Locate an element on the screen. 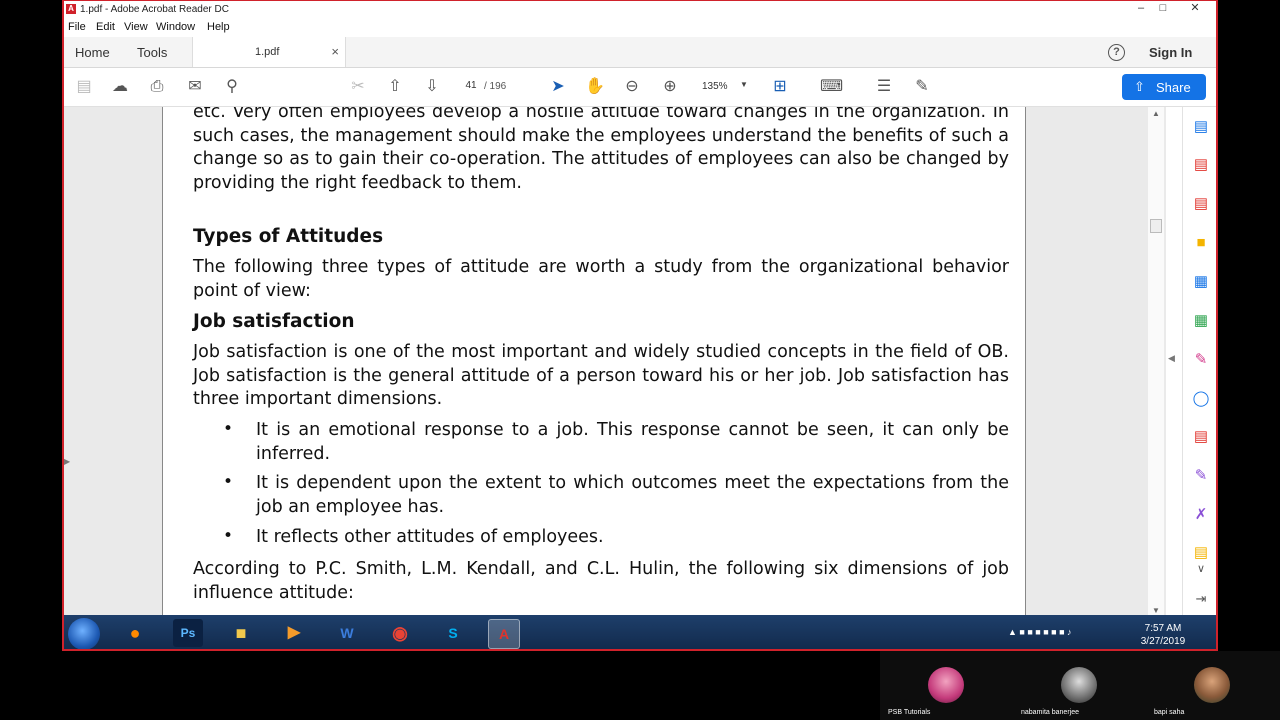 The height and width of the screenshot is (720, 1280). menu-edit: Edit is located at coordinates (105, 27).